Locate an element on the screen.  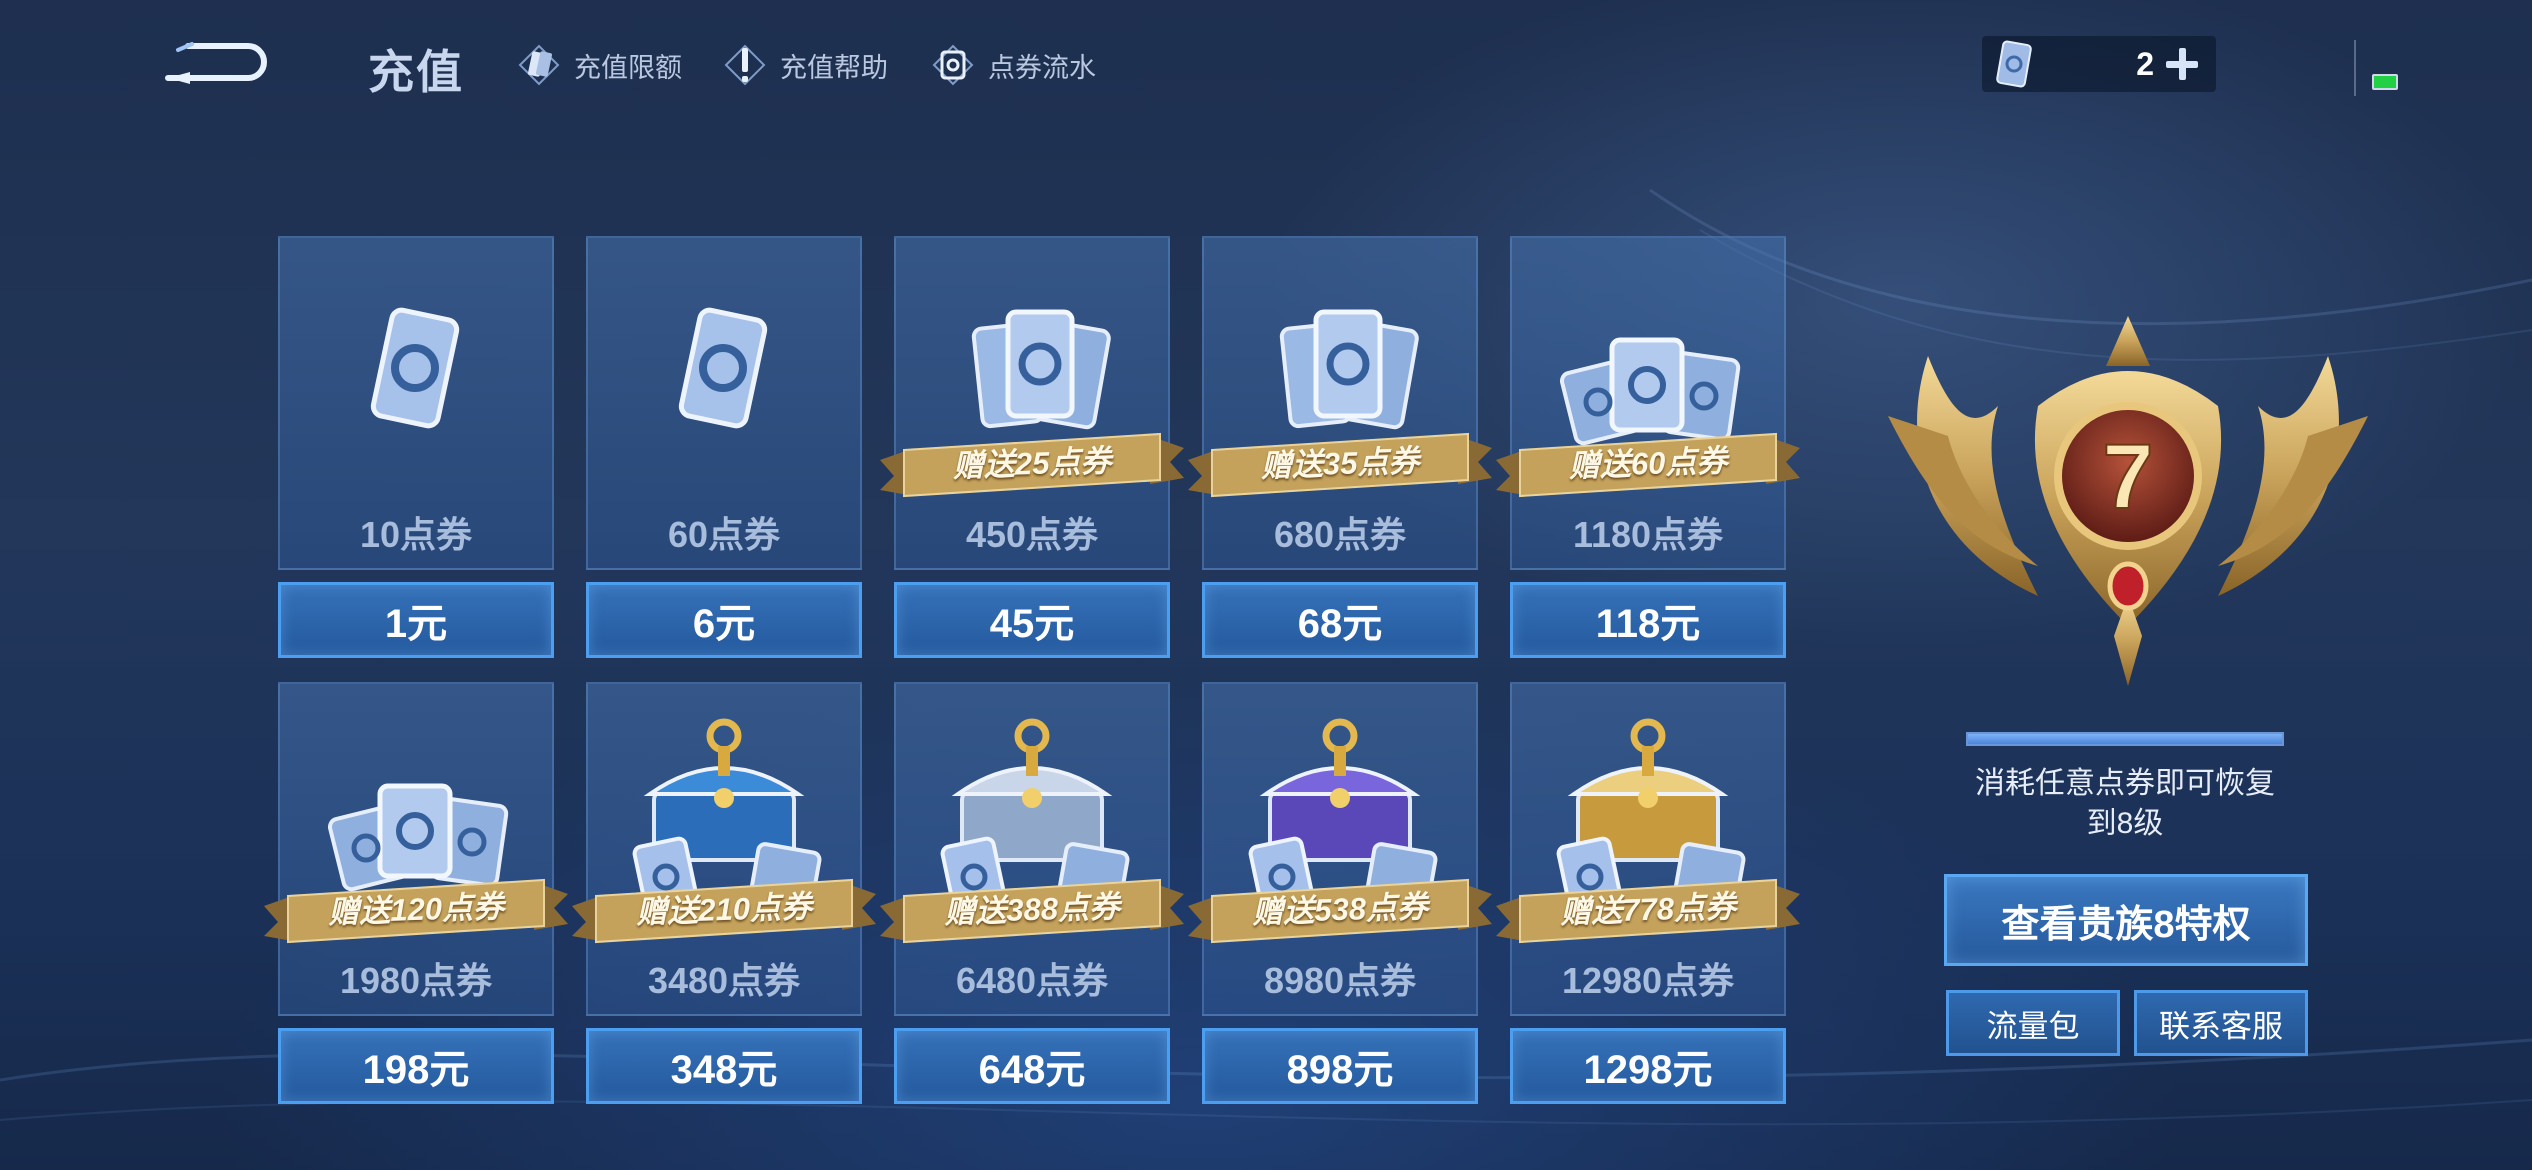
bonus-label: 赠送120点券 is located at coordinates (416, 909).